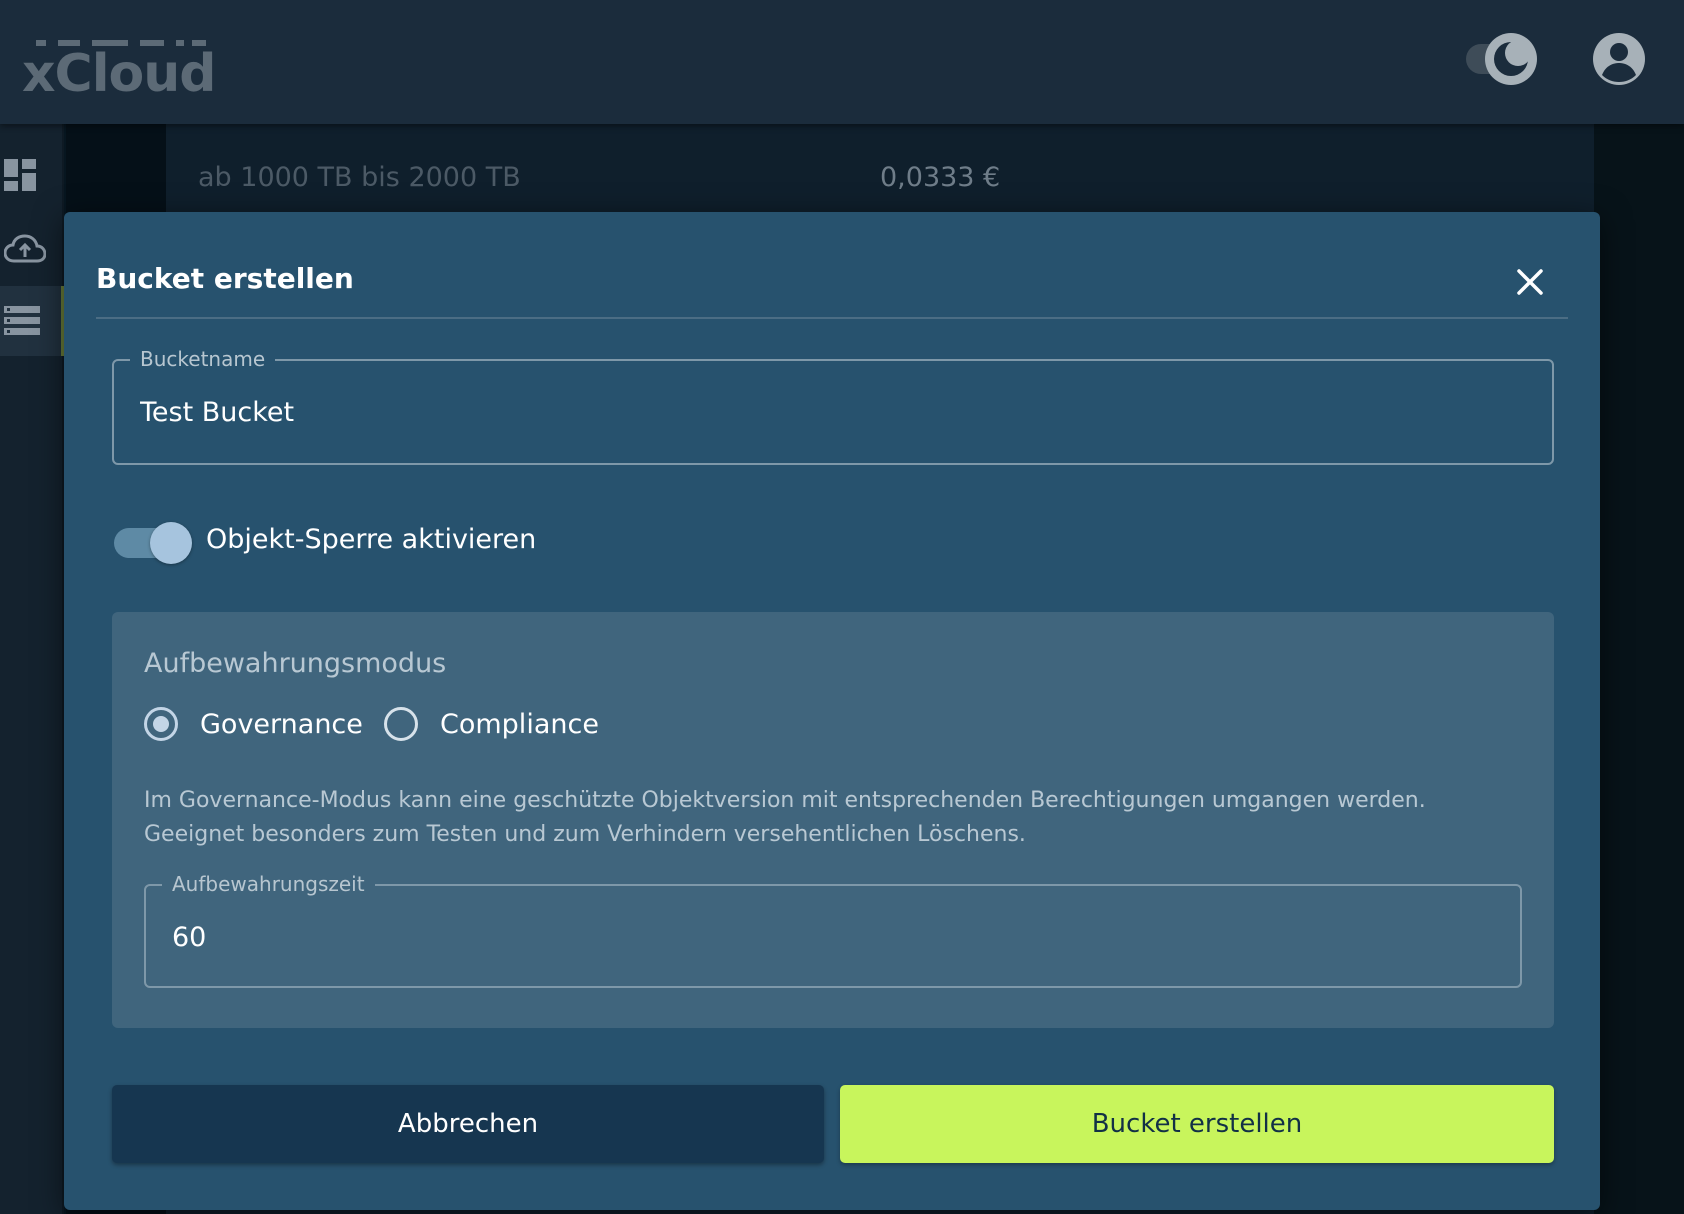 The width and height of the screenshot is (1684, 1214). I want to click on theme-toggle, so click(1502, 60).